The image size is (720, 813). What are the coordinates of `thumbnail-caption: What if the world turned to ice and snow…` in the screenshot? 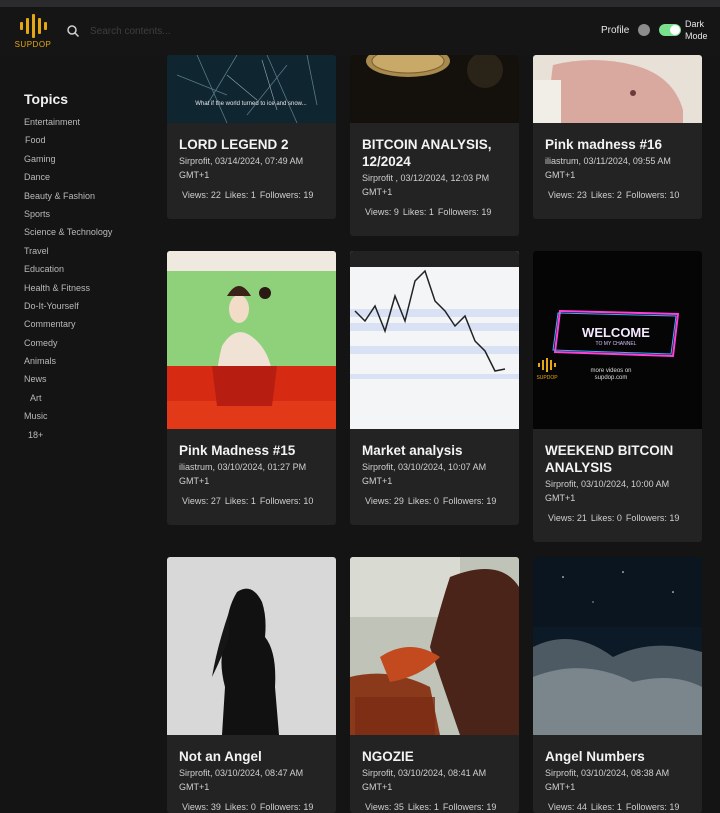 It's located at (251, 104).